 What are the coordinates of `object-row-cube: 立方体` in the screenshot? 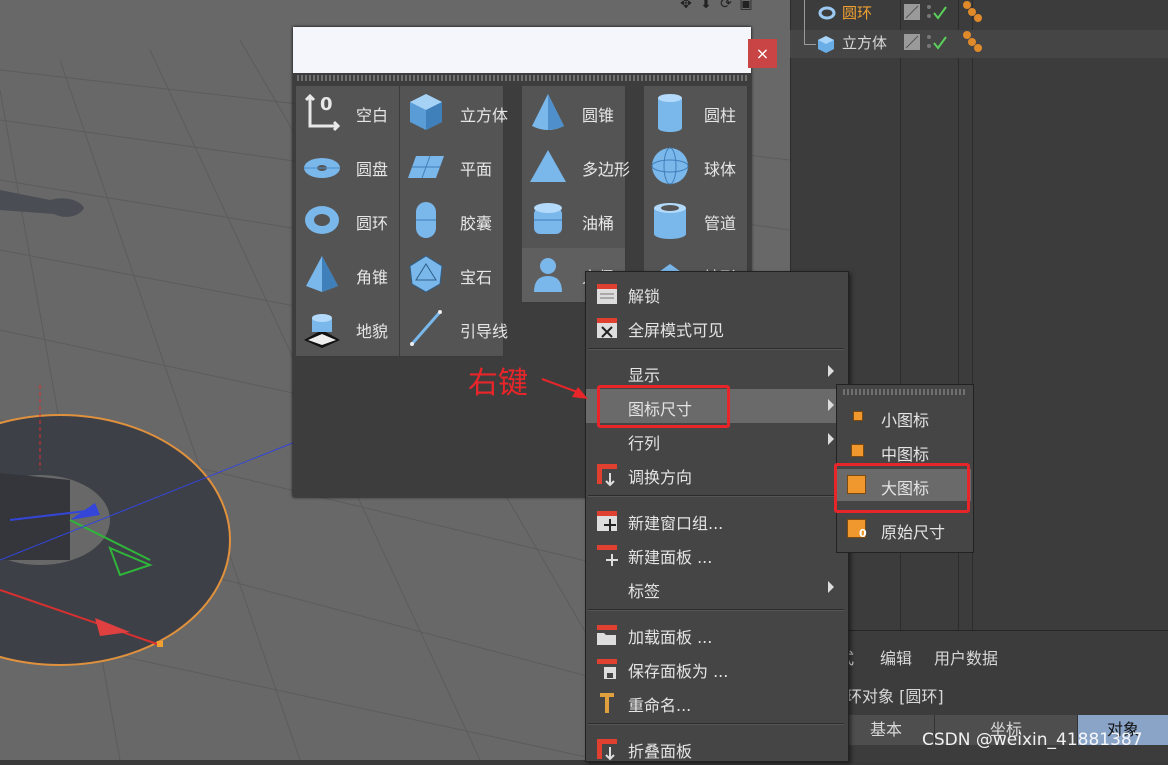 It's located at (979, 44).